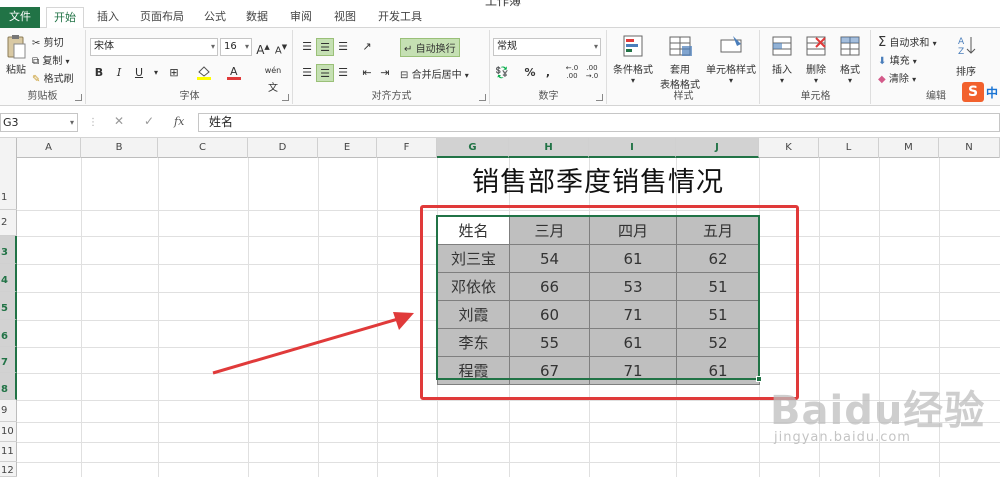 Image resolution: width=1000 pixels, height=477 pixels. I want to click on formula-input: 姓名, so click(599, 122).